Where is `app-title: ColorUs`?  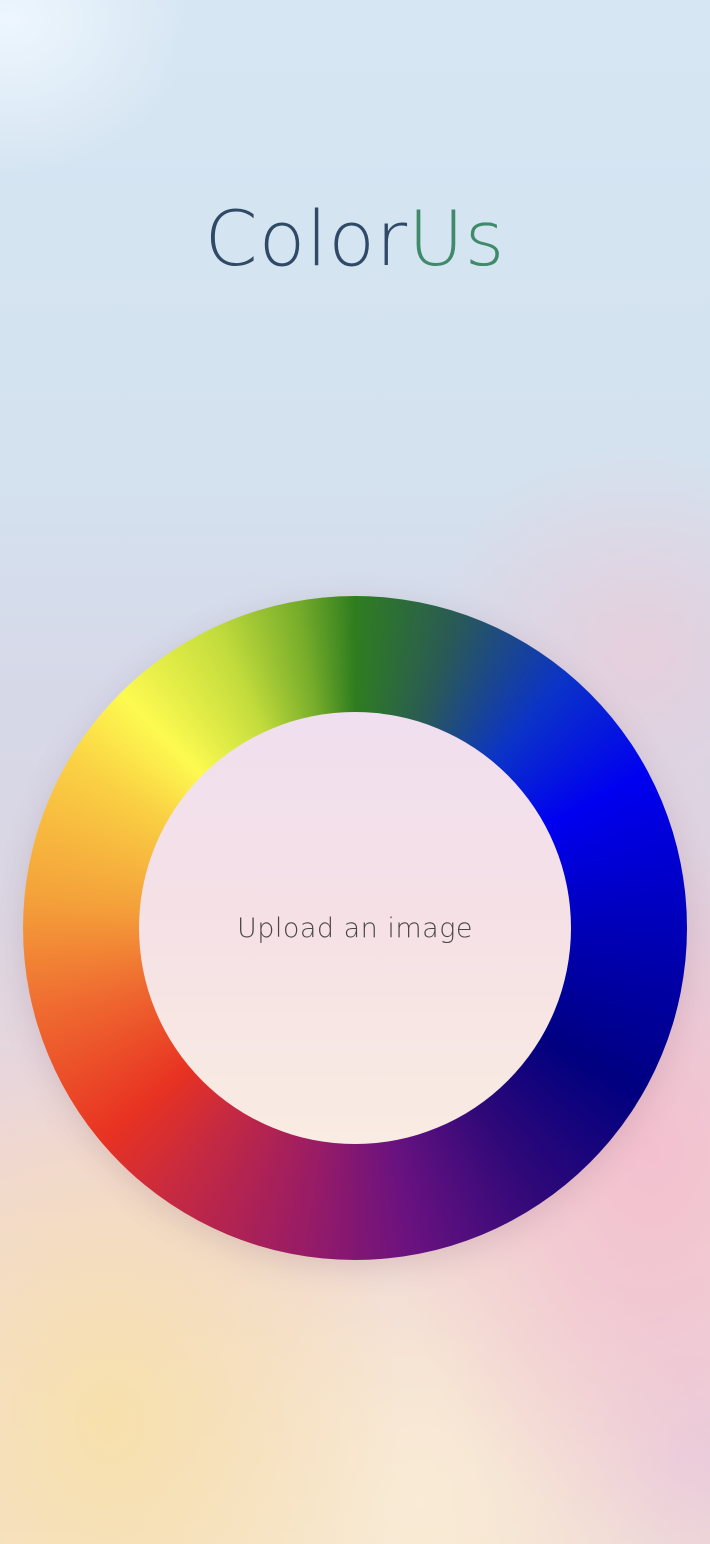
app-title: ColorUs is located at coordinates (355, 239).